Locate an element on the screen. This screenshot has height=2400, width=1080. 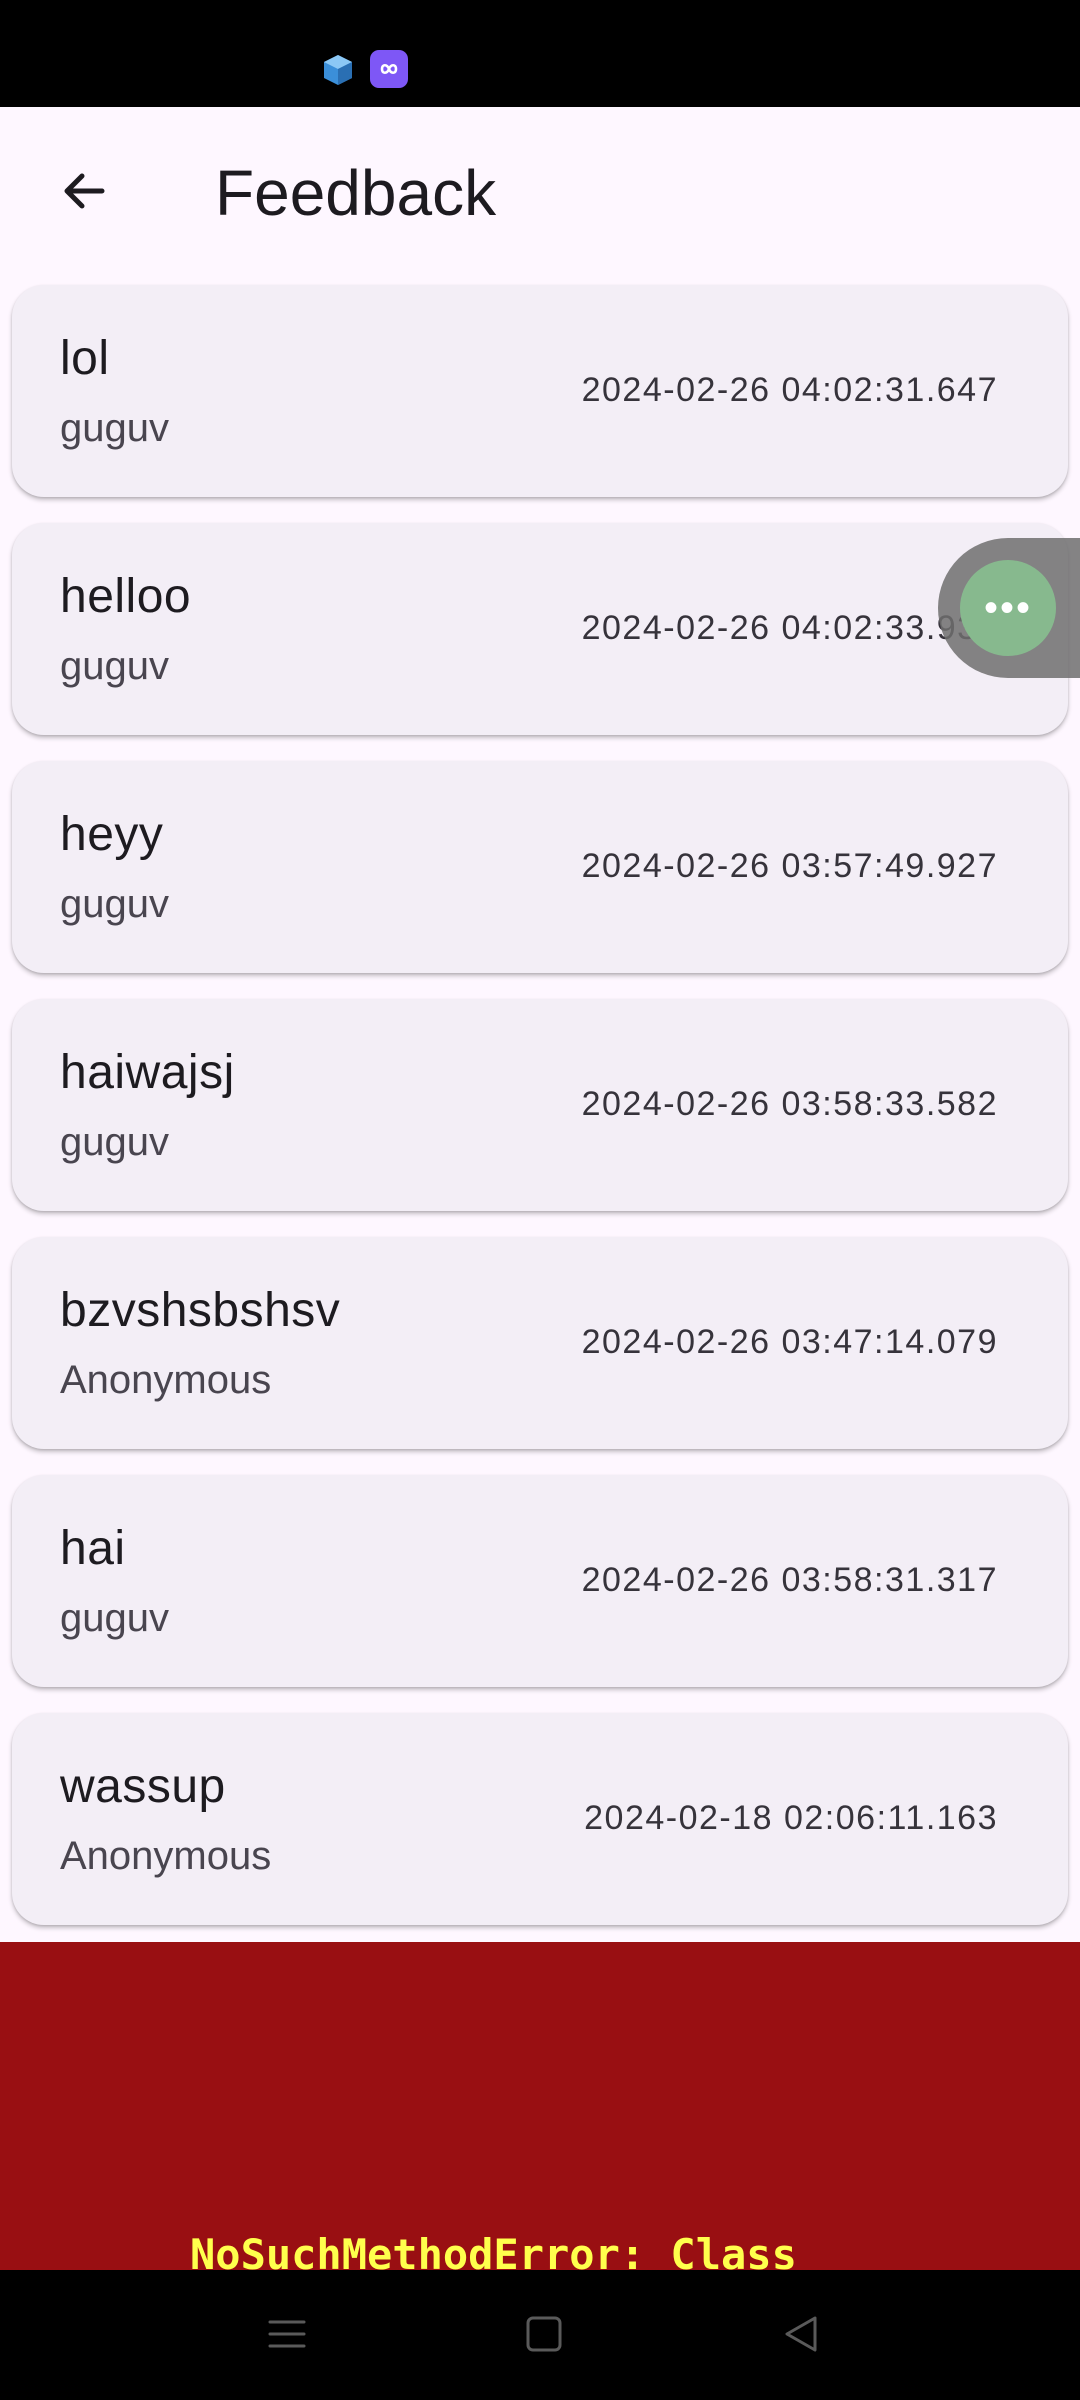
error-panel: NoSuchMethodError: Class is located at coordinates (540, 2106).